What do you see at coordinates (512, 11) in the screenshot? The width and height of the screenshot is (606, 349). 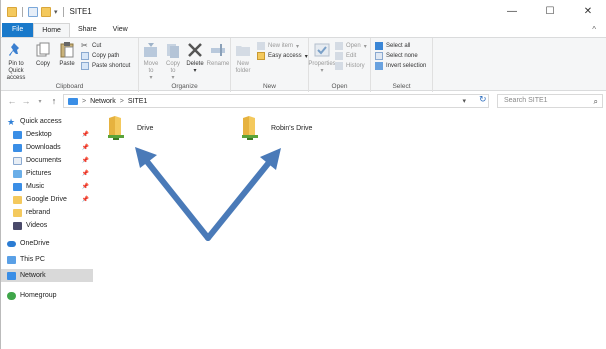 I see `minimize-button: —` at bounding box center [512, 11].